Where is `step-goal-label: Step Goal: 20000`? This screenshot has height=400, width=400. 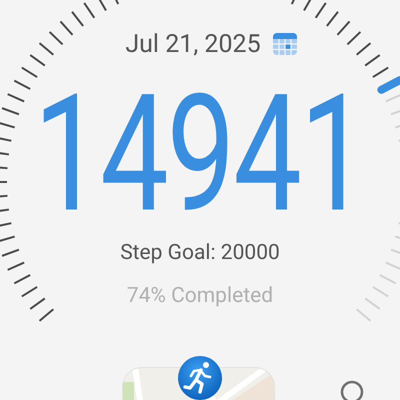 step-goal-label: Step Goal: 20000 is located at coordinates (200, 253).